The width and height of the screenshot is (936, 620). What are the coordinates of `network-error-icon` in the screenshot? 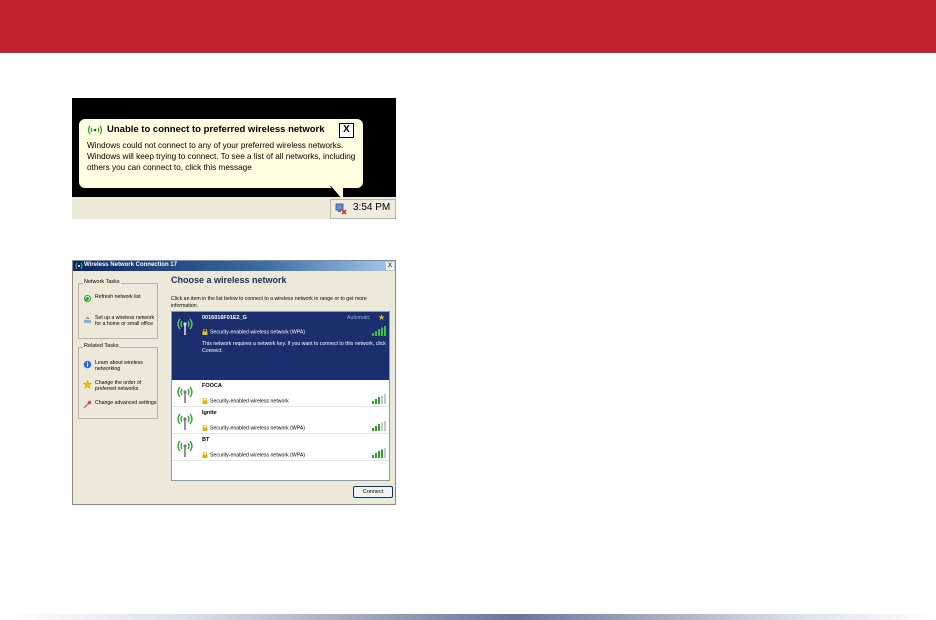 It's located at (341, 209).